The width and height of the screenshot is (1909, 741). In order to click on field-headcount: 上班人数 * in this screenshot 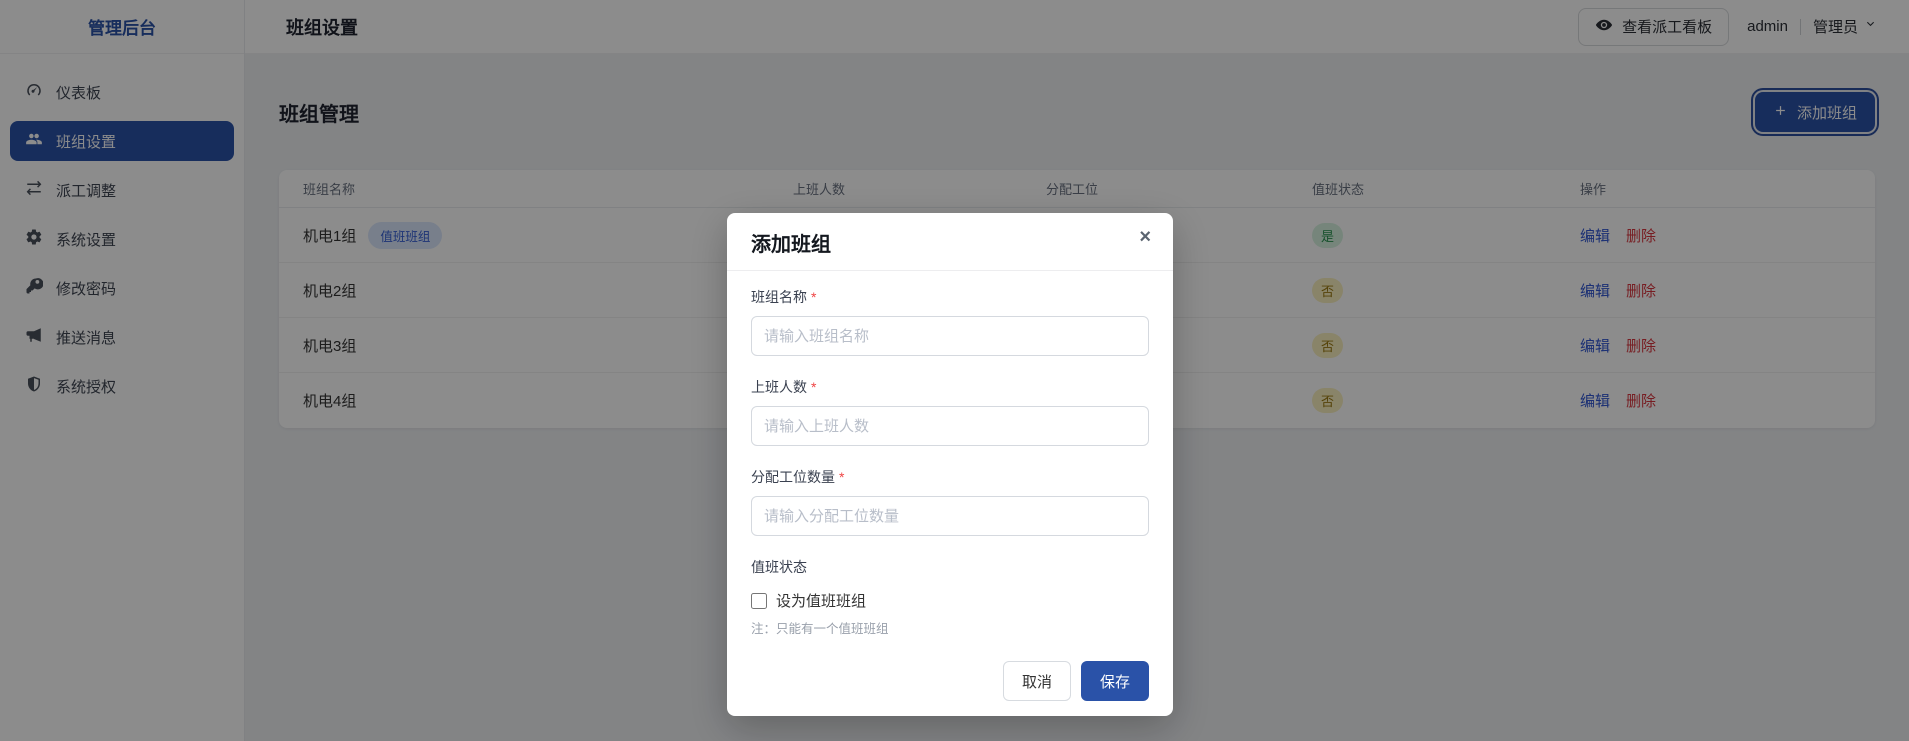, I will do `click(950, 411)`.